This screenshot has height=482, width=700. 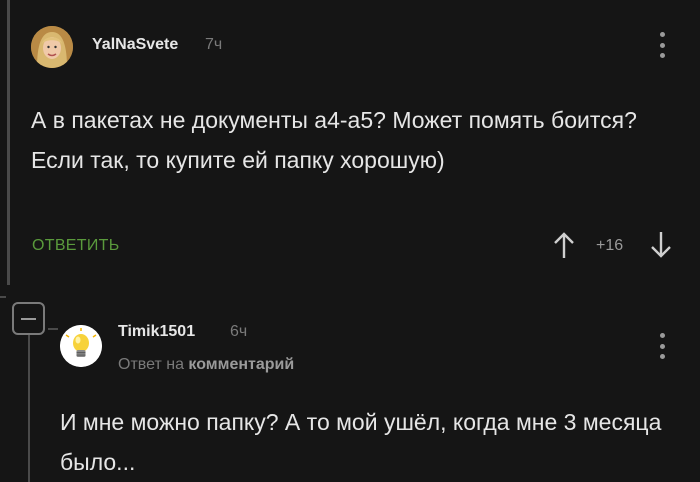 What do you see at coordinates (661, 247) in the screenshot?
I see `arrow-down-icon` at bounding box center [661, 247].